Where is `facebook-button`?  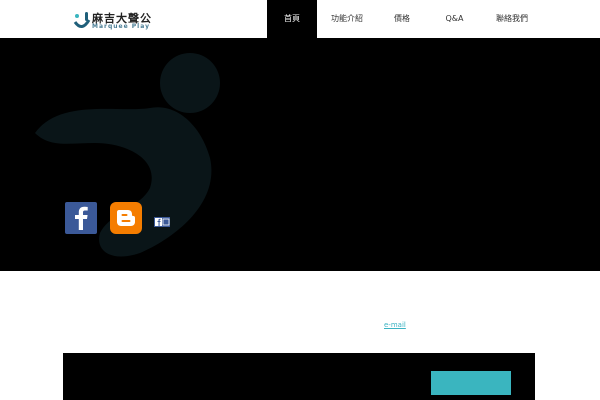
facebook-button is located at coordinates (81, 218).